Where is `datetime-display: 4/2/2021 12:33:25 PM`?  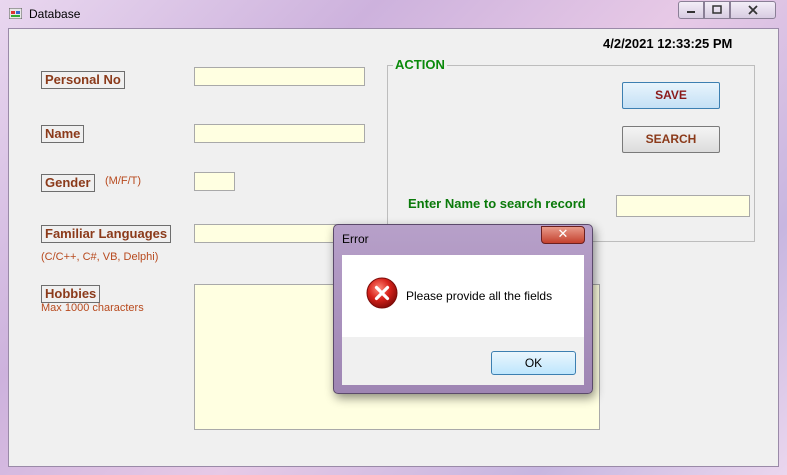
datetime-display: 4/2/2021 12:33:25 PM is located at coordinates (668, 43).